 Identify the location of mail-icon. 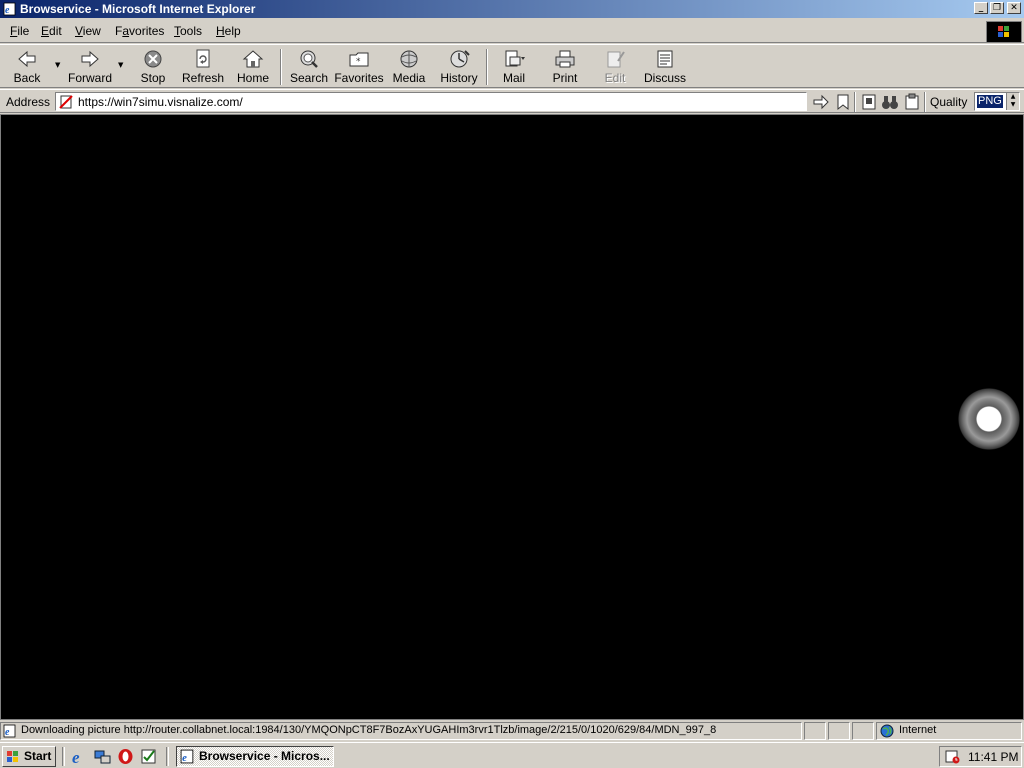
(515, 58).